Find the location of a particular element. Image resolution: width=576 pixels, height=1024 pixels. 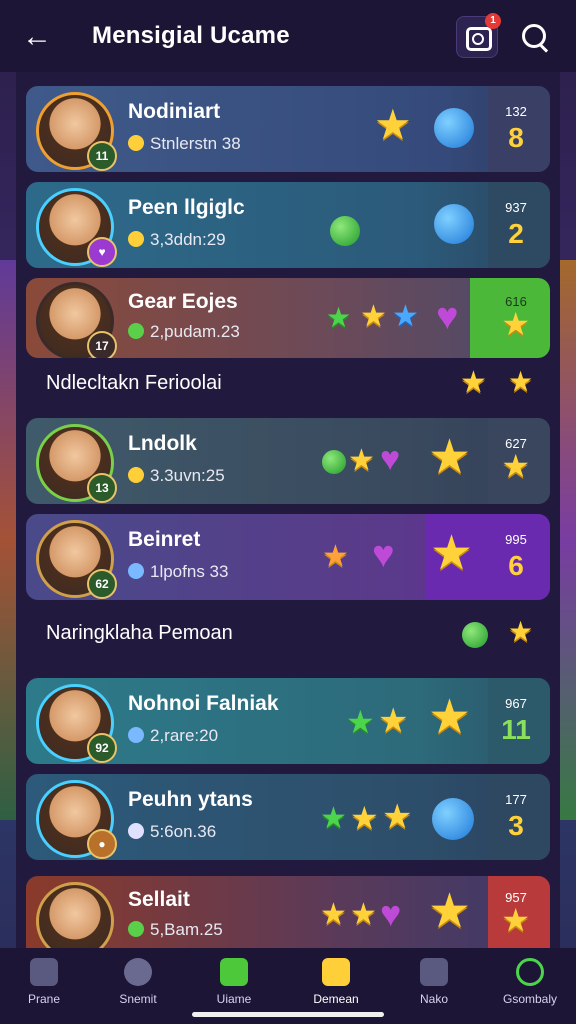

player-name: Nohnoi Falniak is located at coordinates (203, 703).